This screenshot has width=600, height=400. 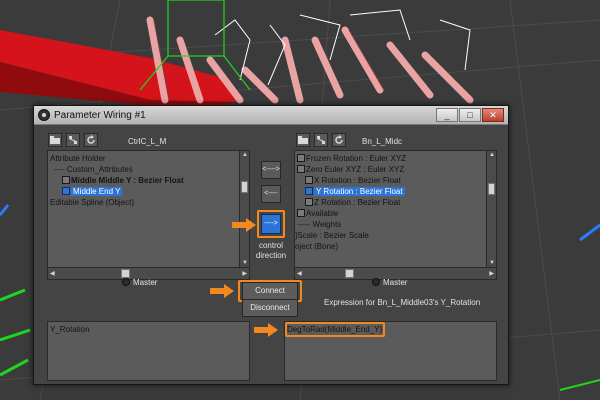 I want to click on left-master-radio, so click(x=126, y=282).